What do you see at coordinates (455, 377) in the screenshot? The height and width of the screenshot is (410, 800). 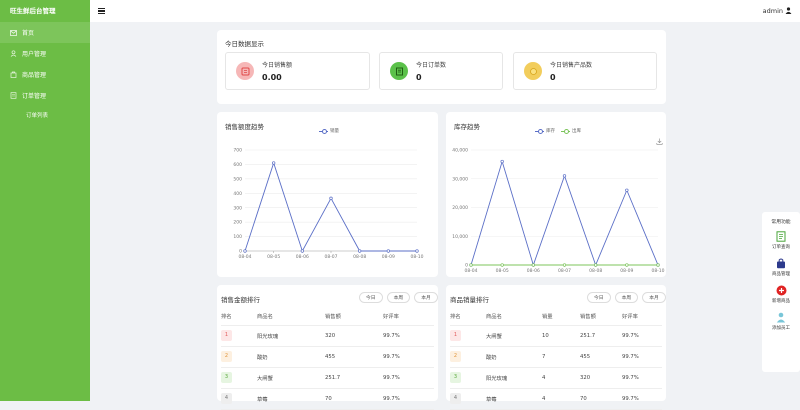 I see `rank-badge: 3` at bounding box center [455, 377].